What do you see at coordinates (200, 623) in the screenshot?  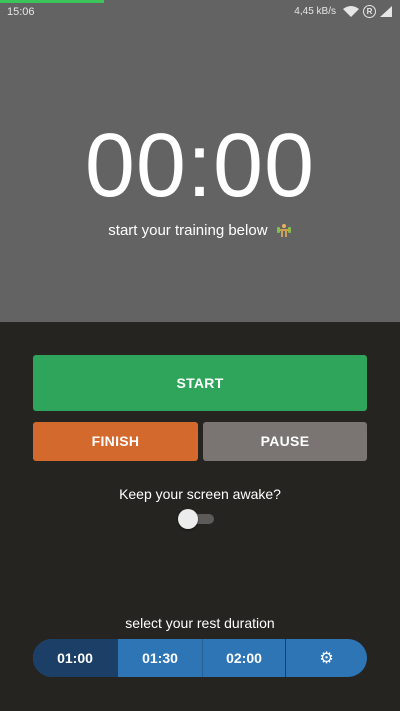 I see `rest-duration-label: select your rest duration` at bounding box center [200, 623].